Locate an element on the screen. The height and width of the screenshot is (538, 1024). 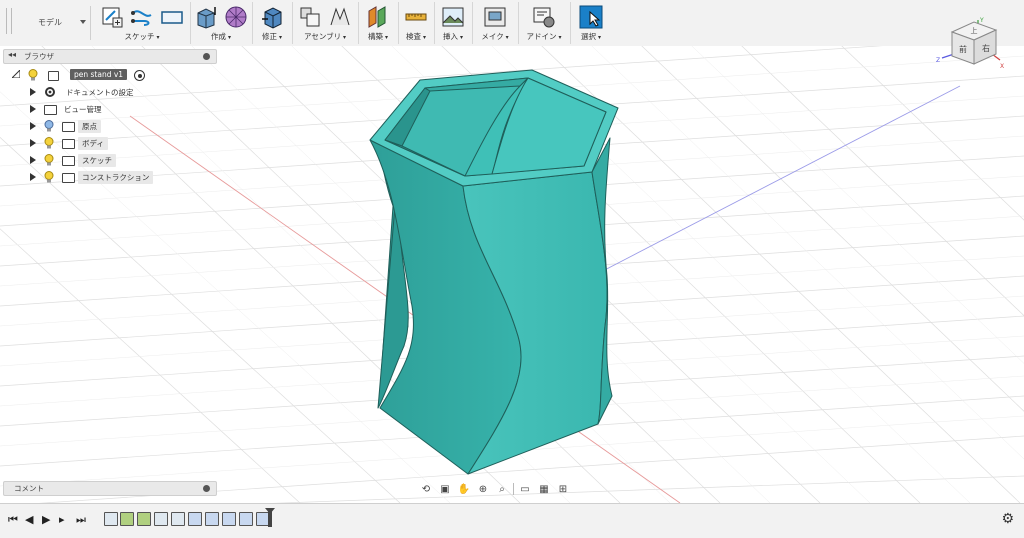
y-axis-label: Y is located at coordinates (981, 20).